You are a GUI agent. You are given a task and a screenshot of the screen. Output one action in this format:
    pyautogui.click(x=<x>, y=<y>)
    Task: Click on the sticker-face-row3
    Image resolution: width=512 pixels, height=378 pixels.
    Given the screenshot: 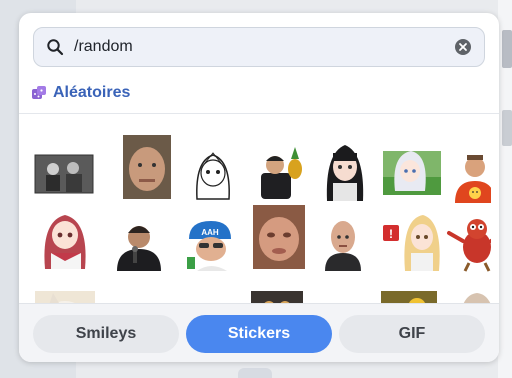 What is the action you would take?
    pyautogui.click(x=139, y=292)
    